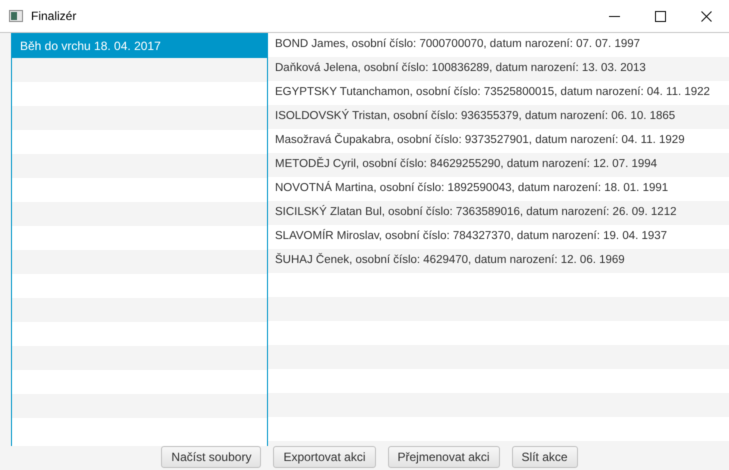 This screenshot has height=470, width=729. Describe the element at coordinates (498, 261) in the screenshot. I see `participant-item: ŠUHAJ Čenek, osobní číslo: 4629470, datum narození: 12. 06. 1969` at that location.